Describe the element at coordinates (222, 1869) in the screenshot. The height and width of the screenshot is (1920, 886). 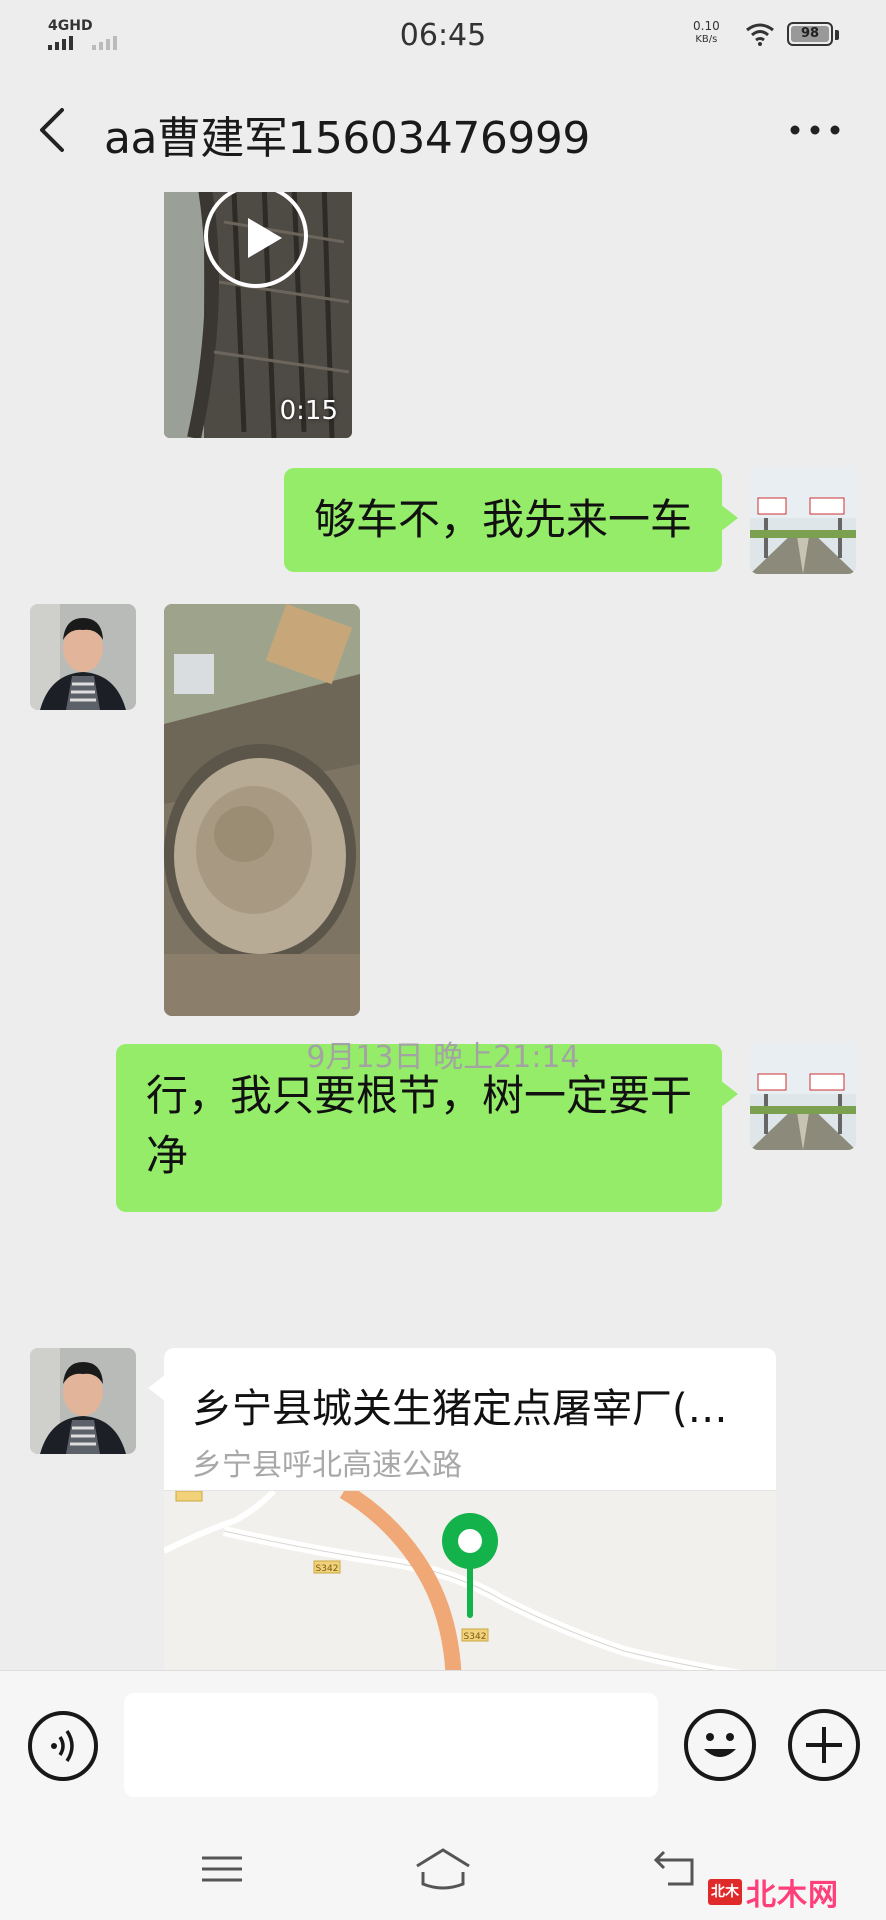
I see `menu-icon` at that location.